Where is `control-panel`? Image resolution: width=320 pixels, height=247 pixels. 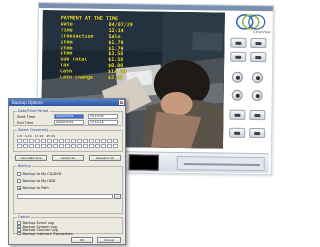
control-panel is located at coordinates (249, 92).